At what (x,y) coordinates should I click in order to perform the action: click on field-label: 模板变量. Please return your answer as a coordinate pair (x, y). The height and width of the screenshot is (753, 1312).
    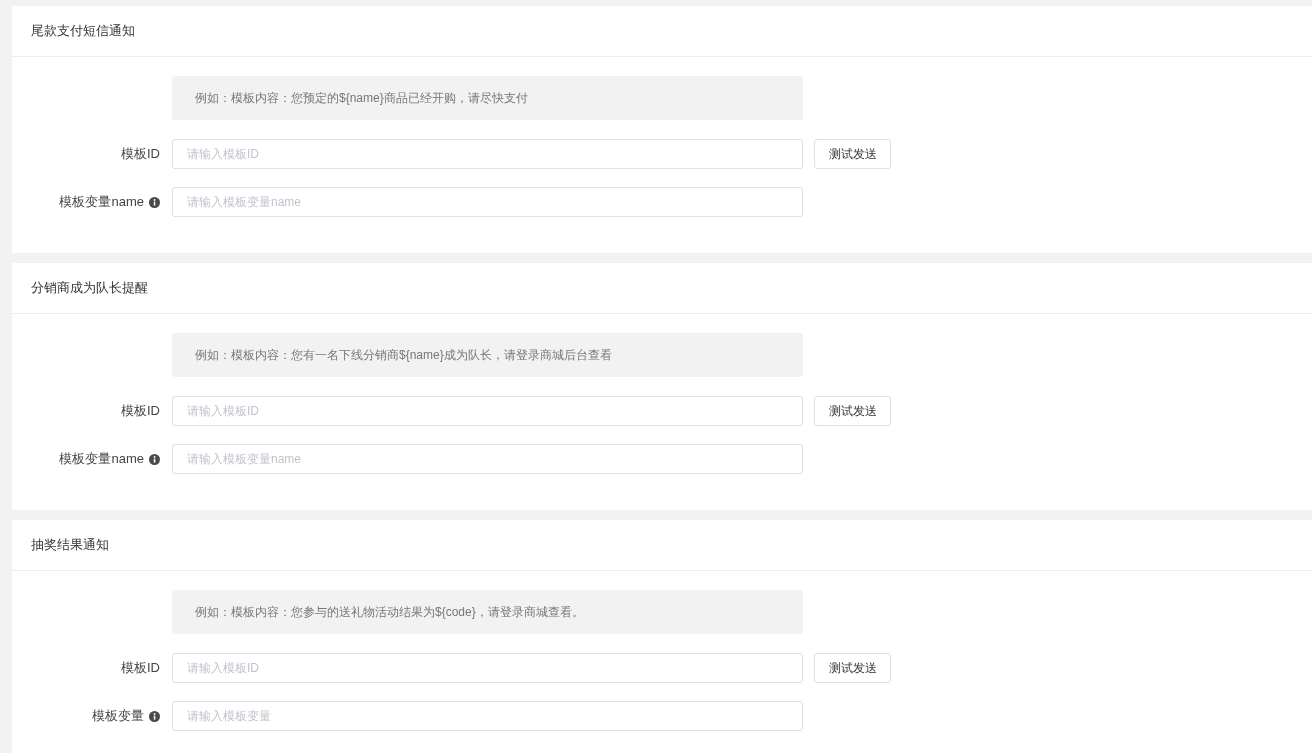
    Looking at the image, I should click on (118, 716).